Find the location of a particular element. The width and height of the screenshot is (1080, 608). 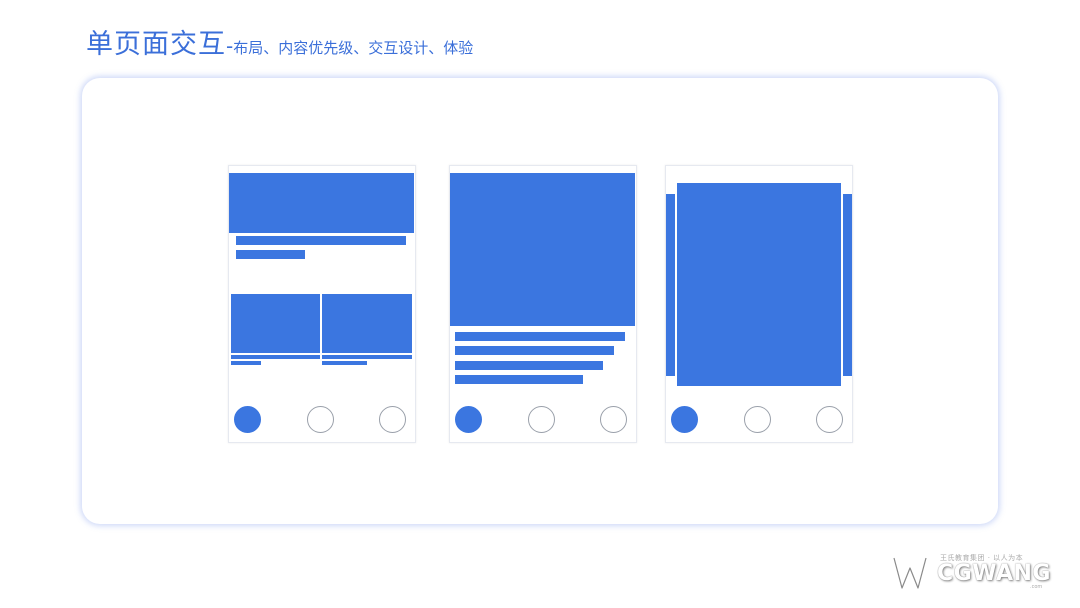

carousel-prev-card-edge is located at coordinates (670, 285).